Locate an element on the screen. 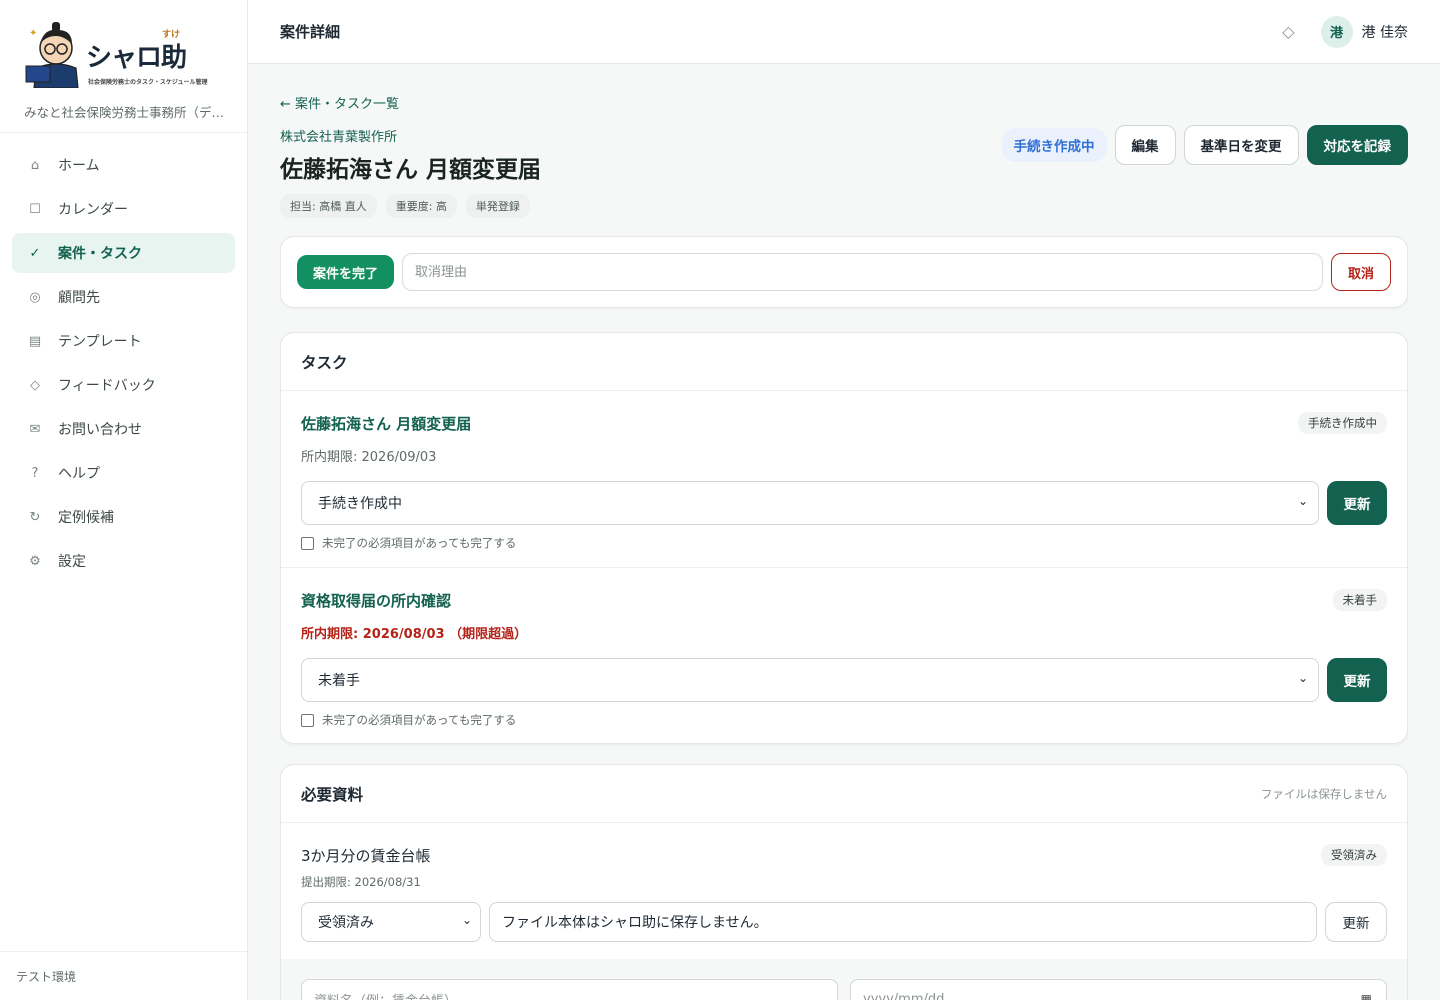  task-name: 佐藤拓海さん 月額変更届 is located at coordinates (844, 423).